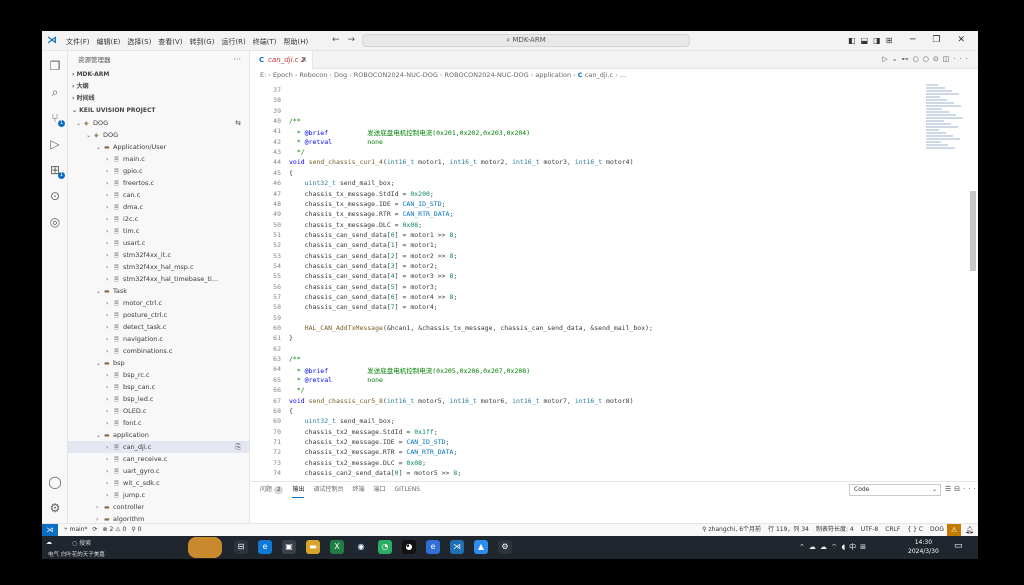 This screenshot has width=1024, height=585. What do you see at coordinates (291, 338) in the screenshot?
I see `code-line: }` at bounding box center [291, 338].